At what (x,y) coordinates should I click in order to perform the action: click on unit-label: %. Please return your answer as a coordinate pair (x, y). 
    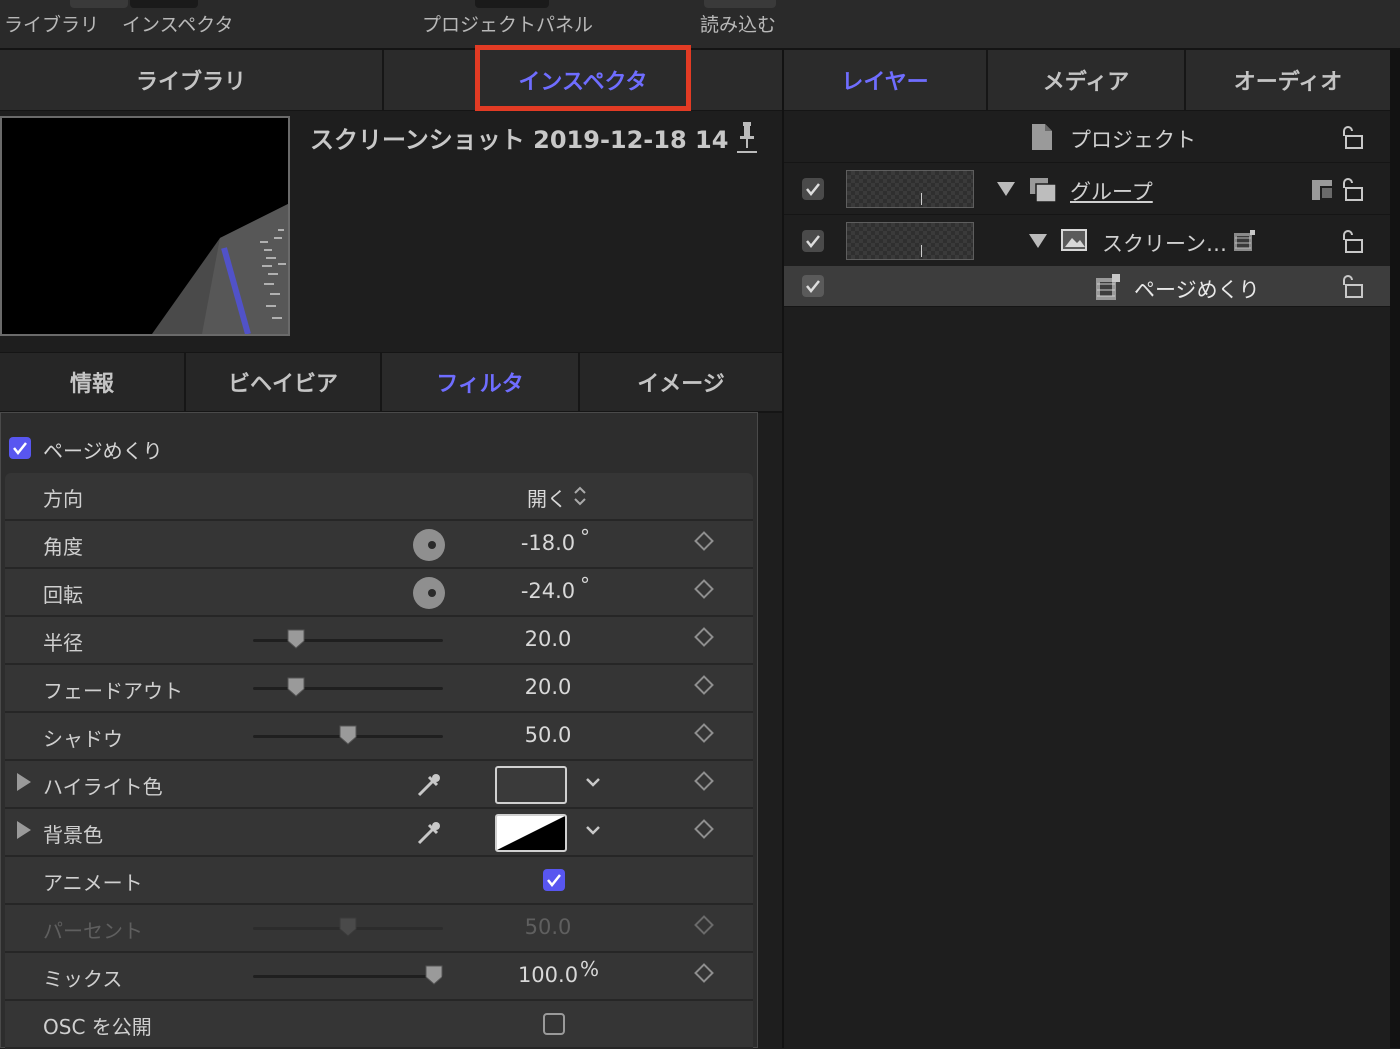
    Looking at the image, I should click on (590, 969).